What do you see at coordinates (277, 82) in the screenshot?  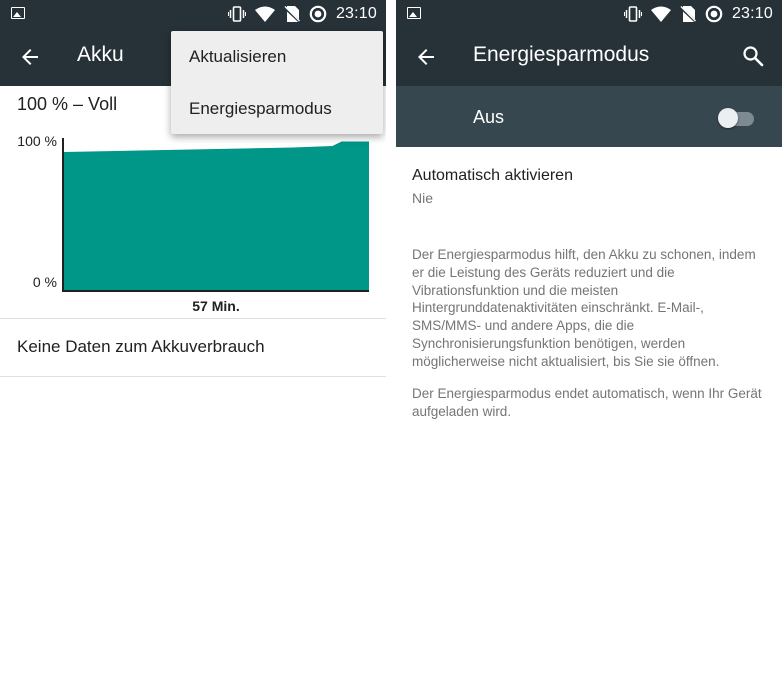 I see `overflow-menu: Aktualisieren Energiesparmodus` at bounding box center [277, 82].